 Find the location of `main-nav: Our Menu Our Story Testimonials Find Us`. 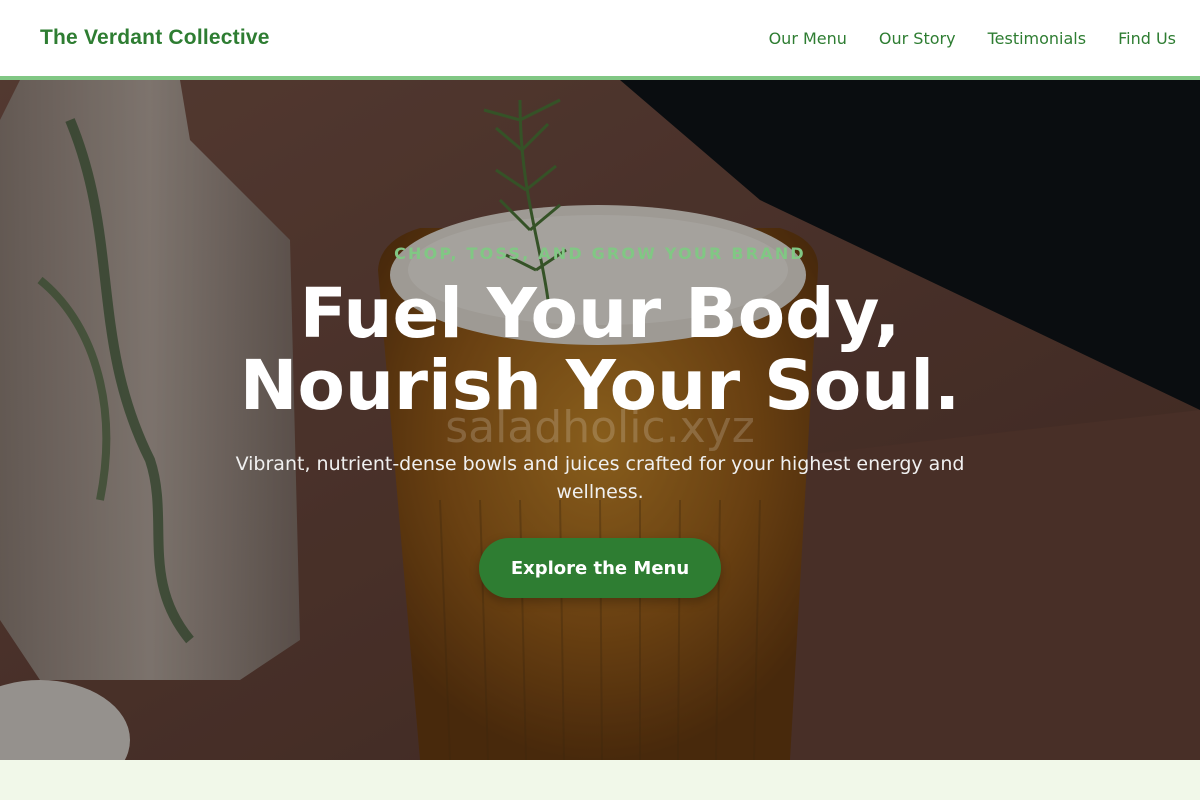

main-nav: Our Menu Our Story Testimonials Find Us is located at coordinates (956, 38).